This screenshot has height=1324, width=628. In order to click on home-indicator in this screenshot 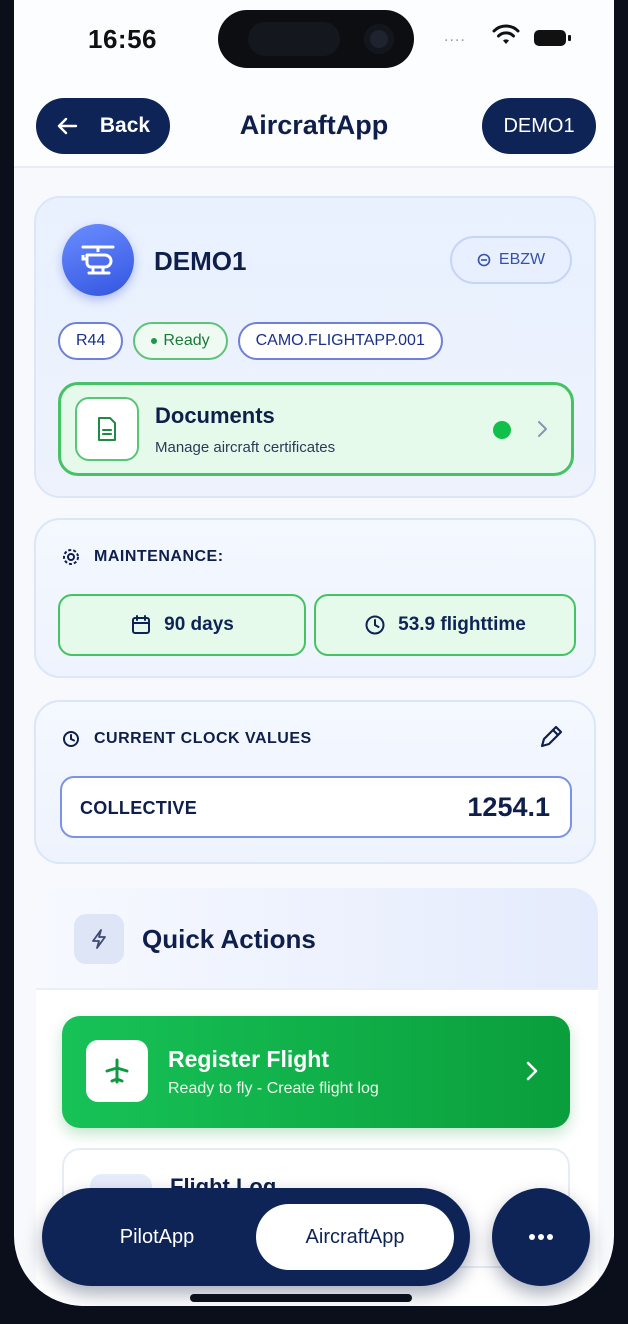, I will do `click(301, 1298)`.